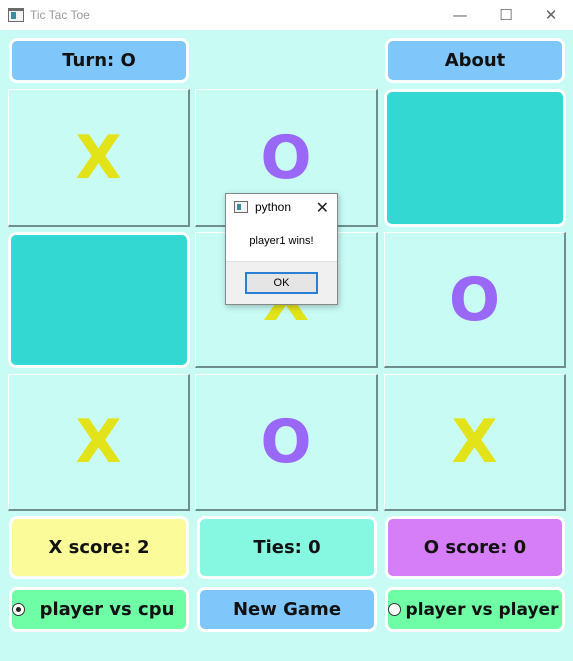 The height and width of the screenshot is (661, 573). I want to click on about-button: About, so click(475, 60).